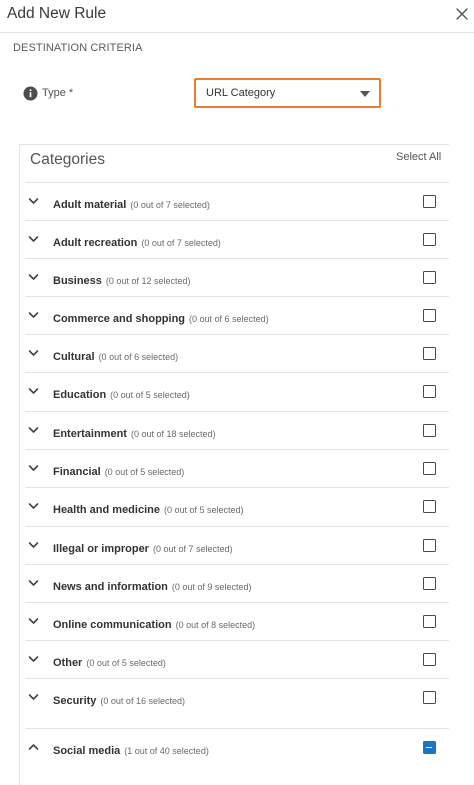 The height and width of the screenshot is (785, 474). Describe the element at coordinates (237, 16) in the screenshot. I see `dialog-header: Add New Rule` at that location.